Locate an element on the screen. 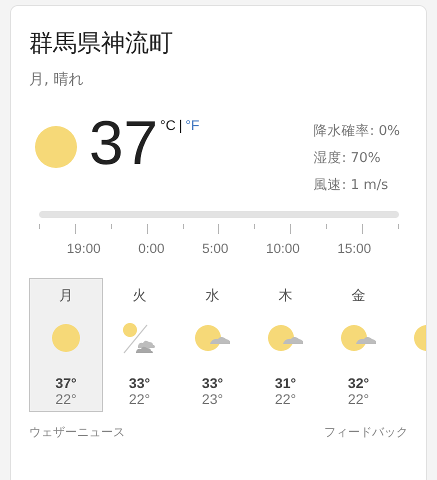  day-forecast: 月 37° 22° is located at coordinates (66, 345).